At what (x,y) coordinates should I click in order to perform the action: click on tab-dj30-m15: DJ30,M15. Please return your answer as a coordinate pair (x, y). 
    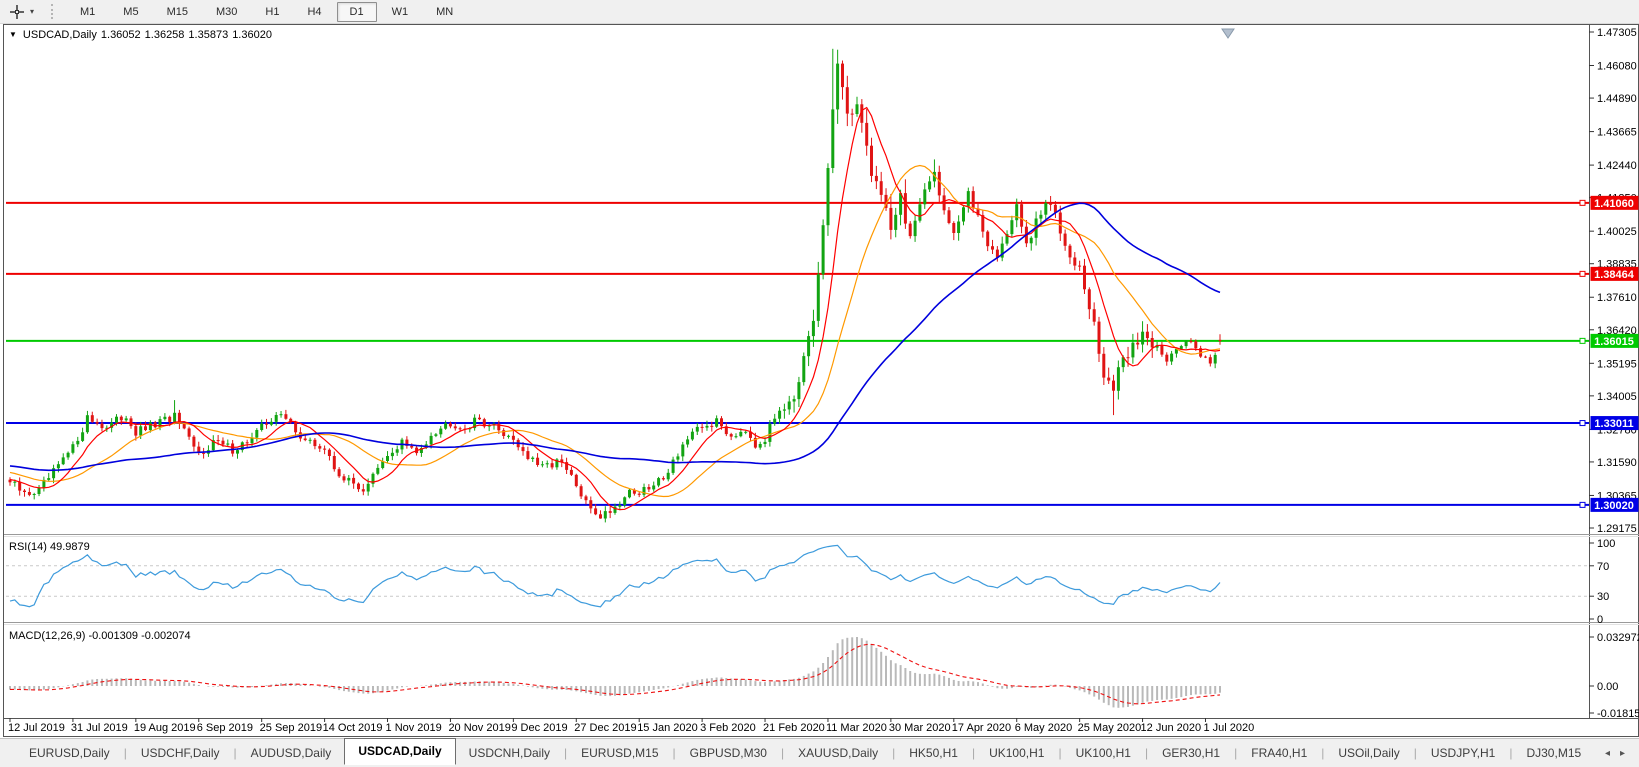
    Looking at the image, I should click on (1553, 753).